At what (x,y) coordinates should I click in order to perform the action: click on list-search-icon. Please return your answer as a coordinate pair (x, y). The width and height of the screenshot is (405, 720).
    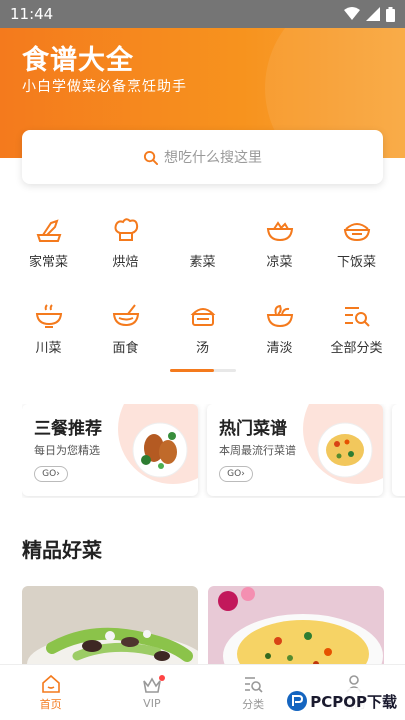
    Looking at the image, I should click on (357, 316).